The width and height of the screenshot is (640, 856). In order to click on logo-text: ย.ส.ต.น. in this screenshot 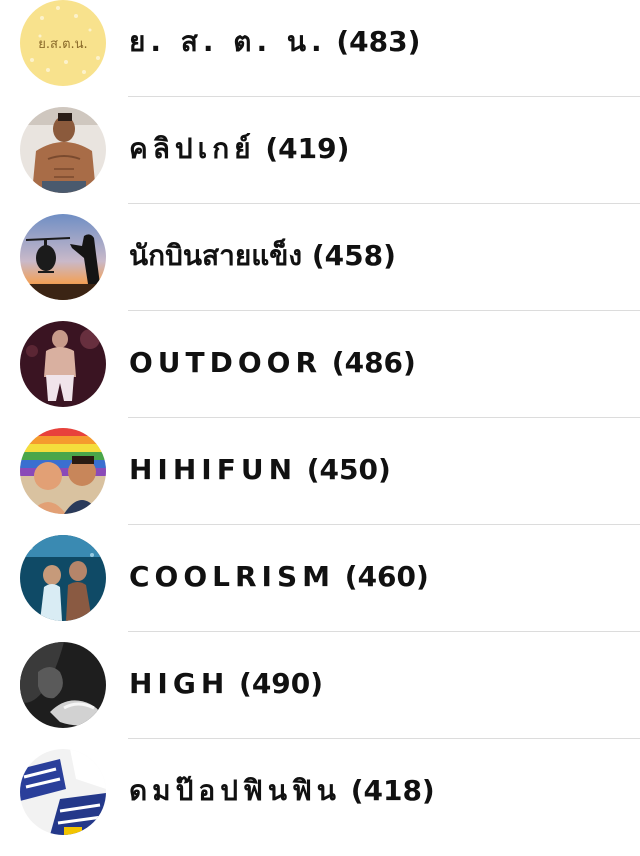, I will do `click(62, 44)`.